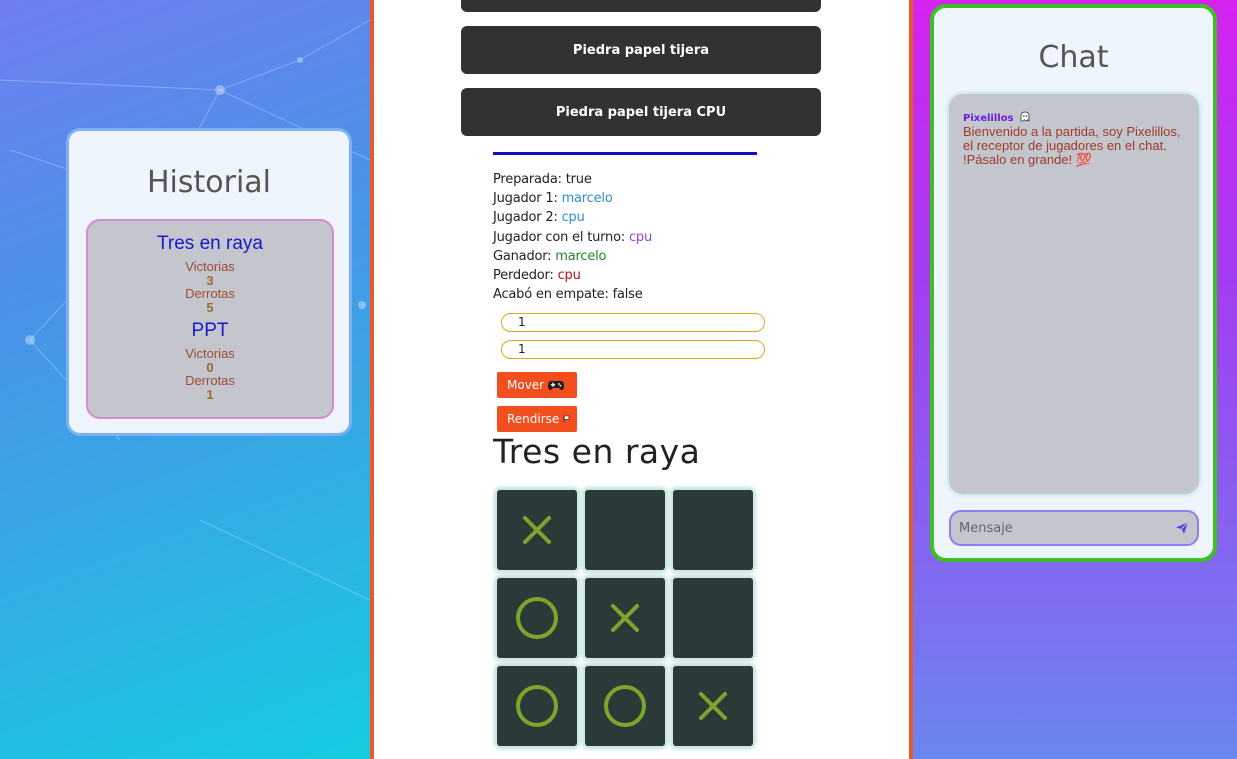 Image resolution: width=1237 pixels, height=759 pixels. Describe the element at coordinates (526, 385) in the screenshot. I see `move-button-label: Mover` at that location.